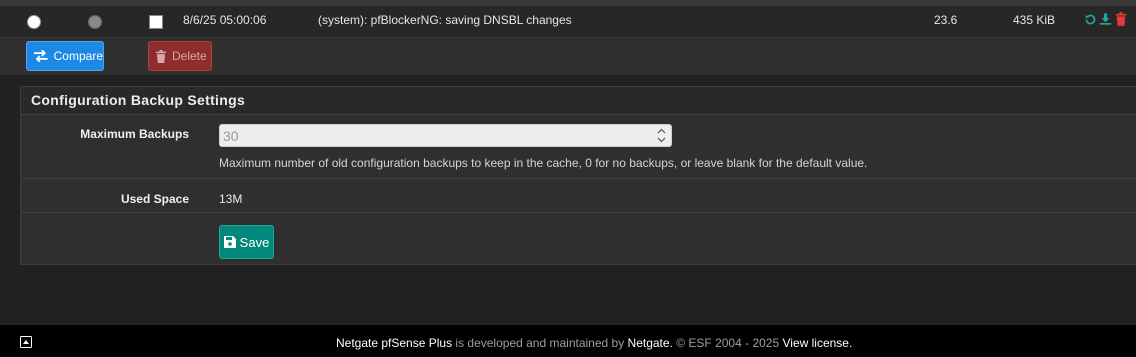 The width and height of the screenshot is (1136, 357). Describe the element at coordinates (254, 242) in the screenshot. I see `save-label: Save` at that location.